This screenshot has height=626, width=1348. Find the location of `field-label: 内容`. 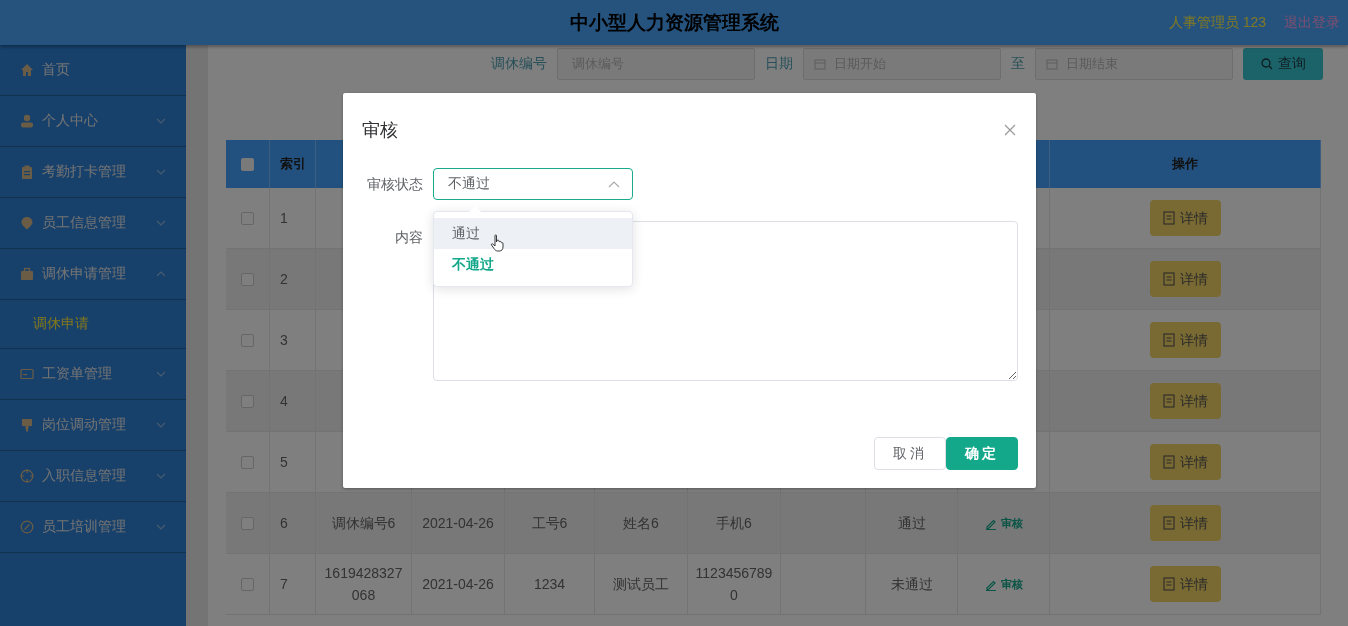

field-label: 内容 is located at coordinates (408, 237).